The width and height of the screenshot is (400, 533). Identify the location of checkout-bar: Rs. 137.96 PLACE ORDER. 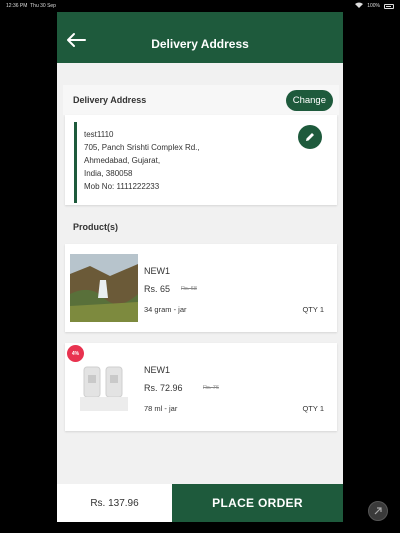
(200, 503).